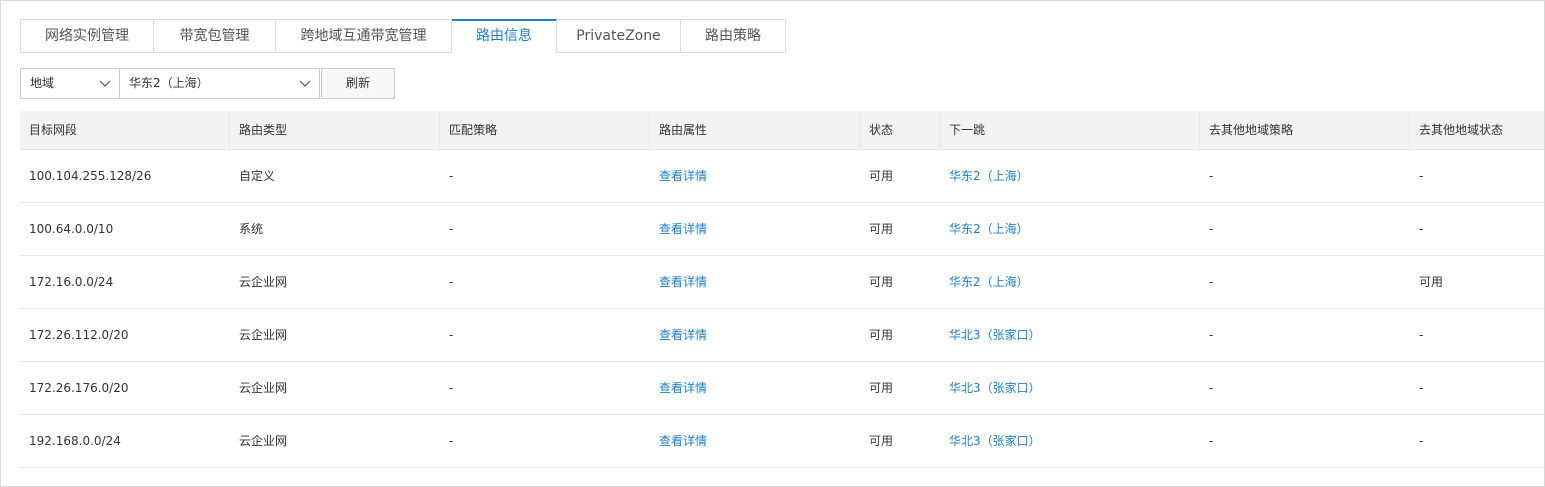 The image size is (1545, 487). I want to click on cell-destination-cidr: 172.26.176.0/20, so click(79, 388).